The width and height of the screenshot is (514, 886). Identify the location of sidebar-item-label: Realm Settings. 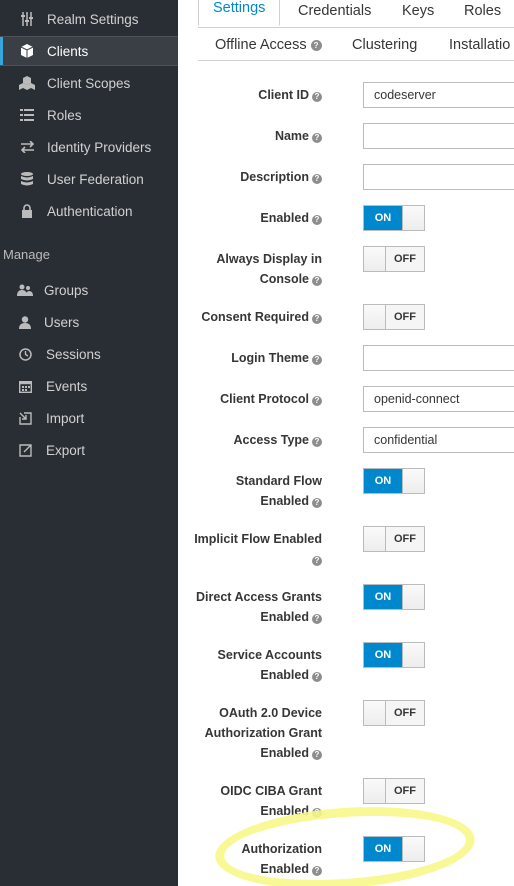
(93, 19).